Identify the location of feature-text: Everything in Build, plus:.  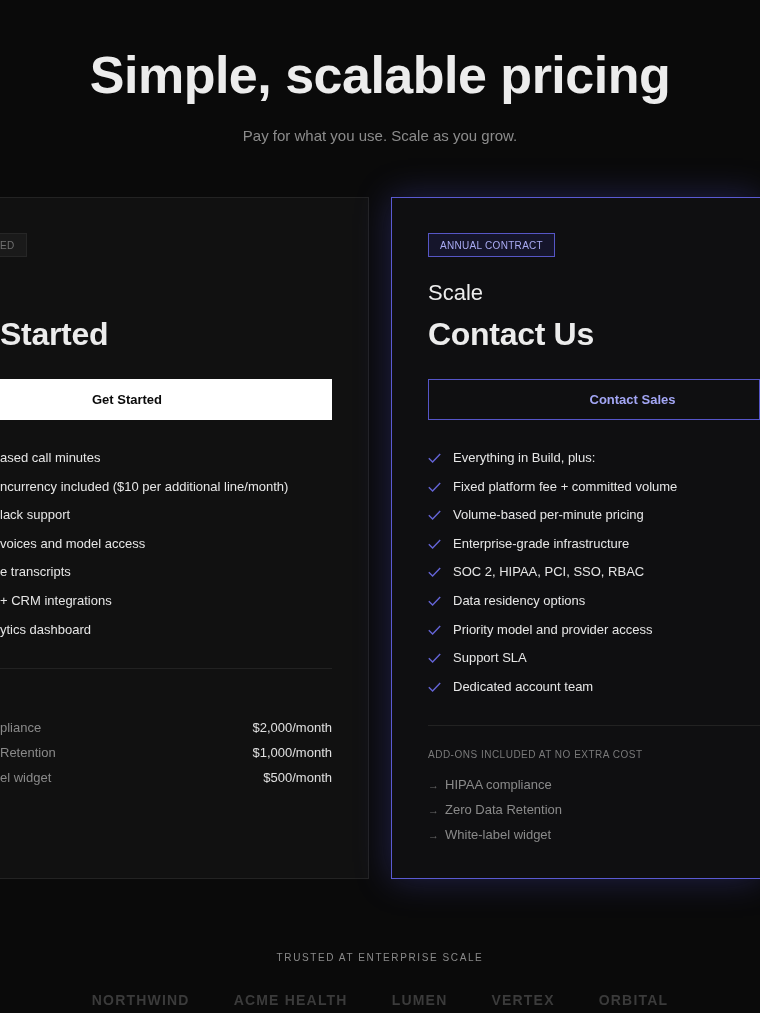
(524, 458).